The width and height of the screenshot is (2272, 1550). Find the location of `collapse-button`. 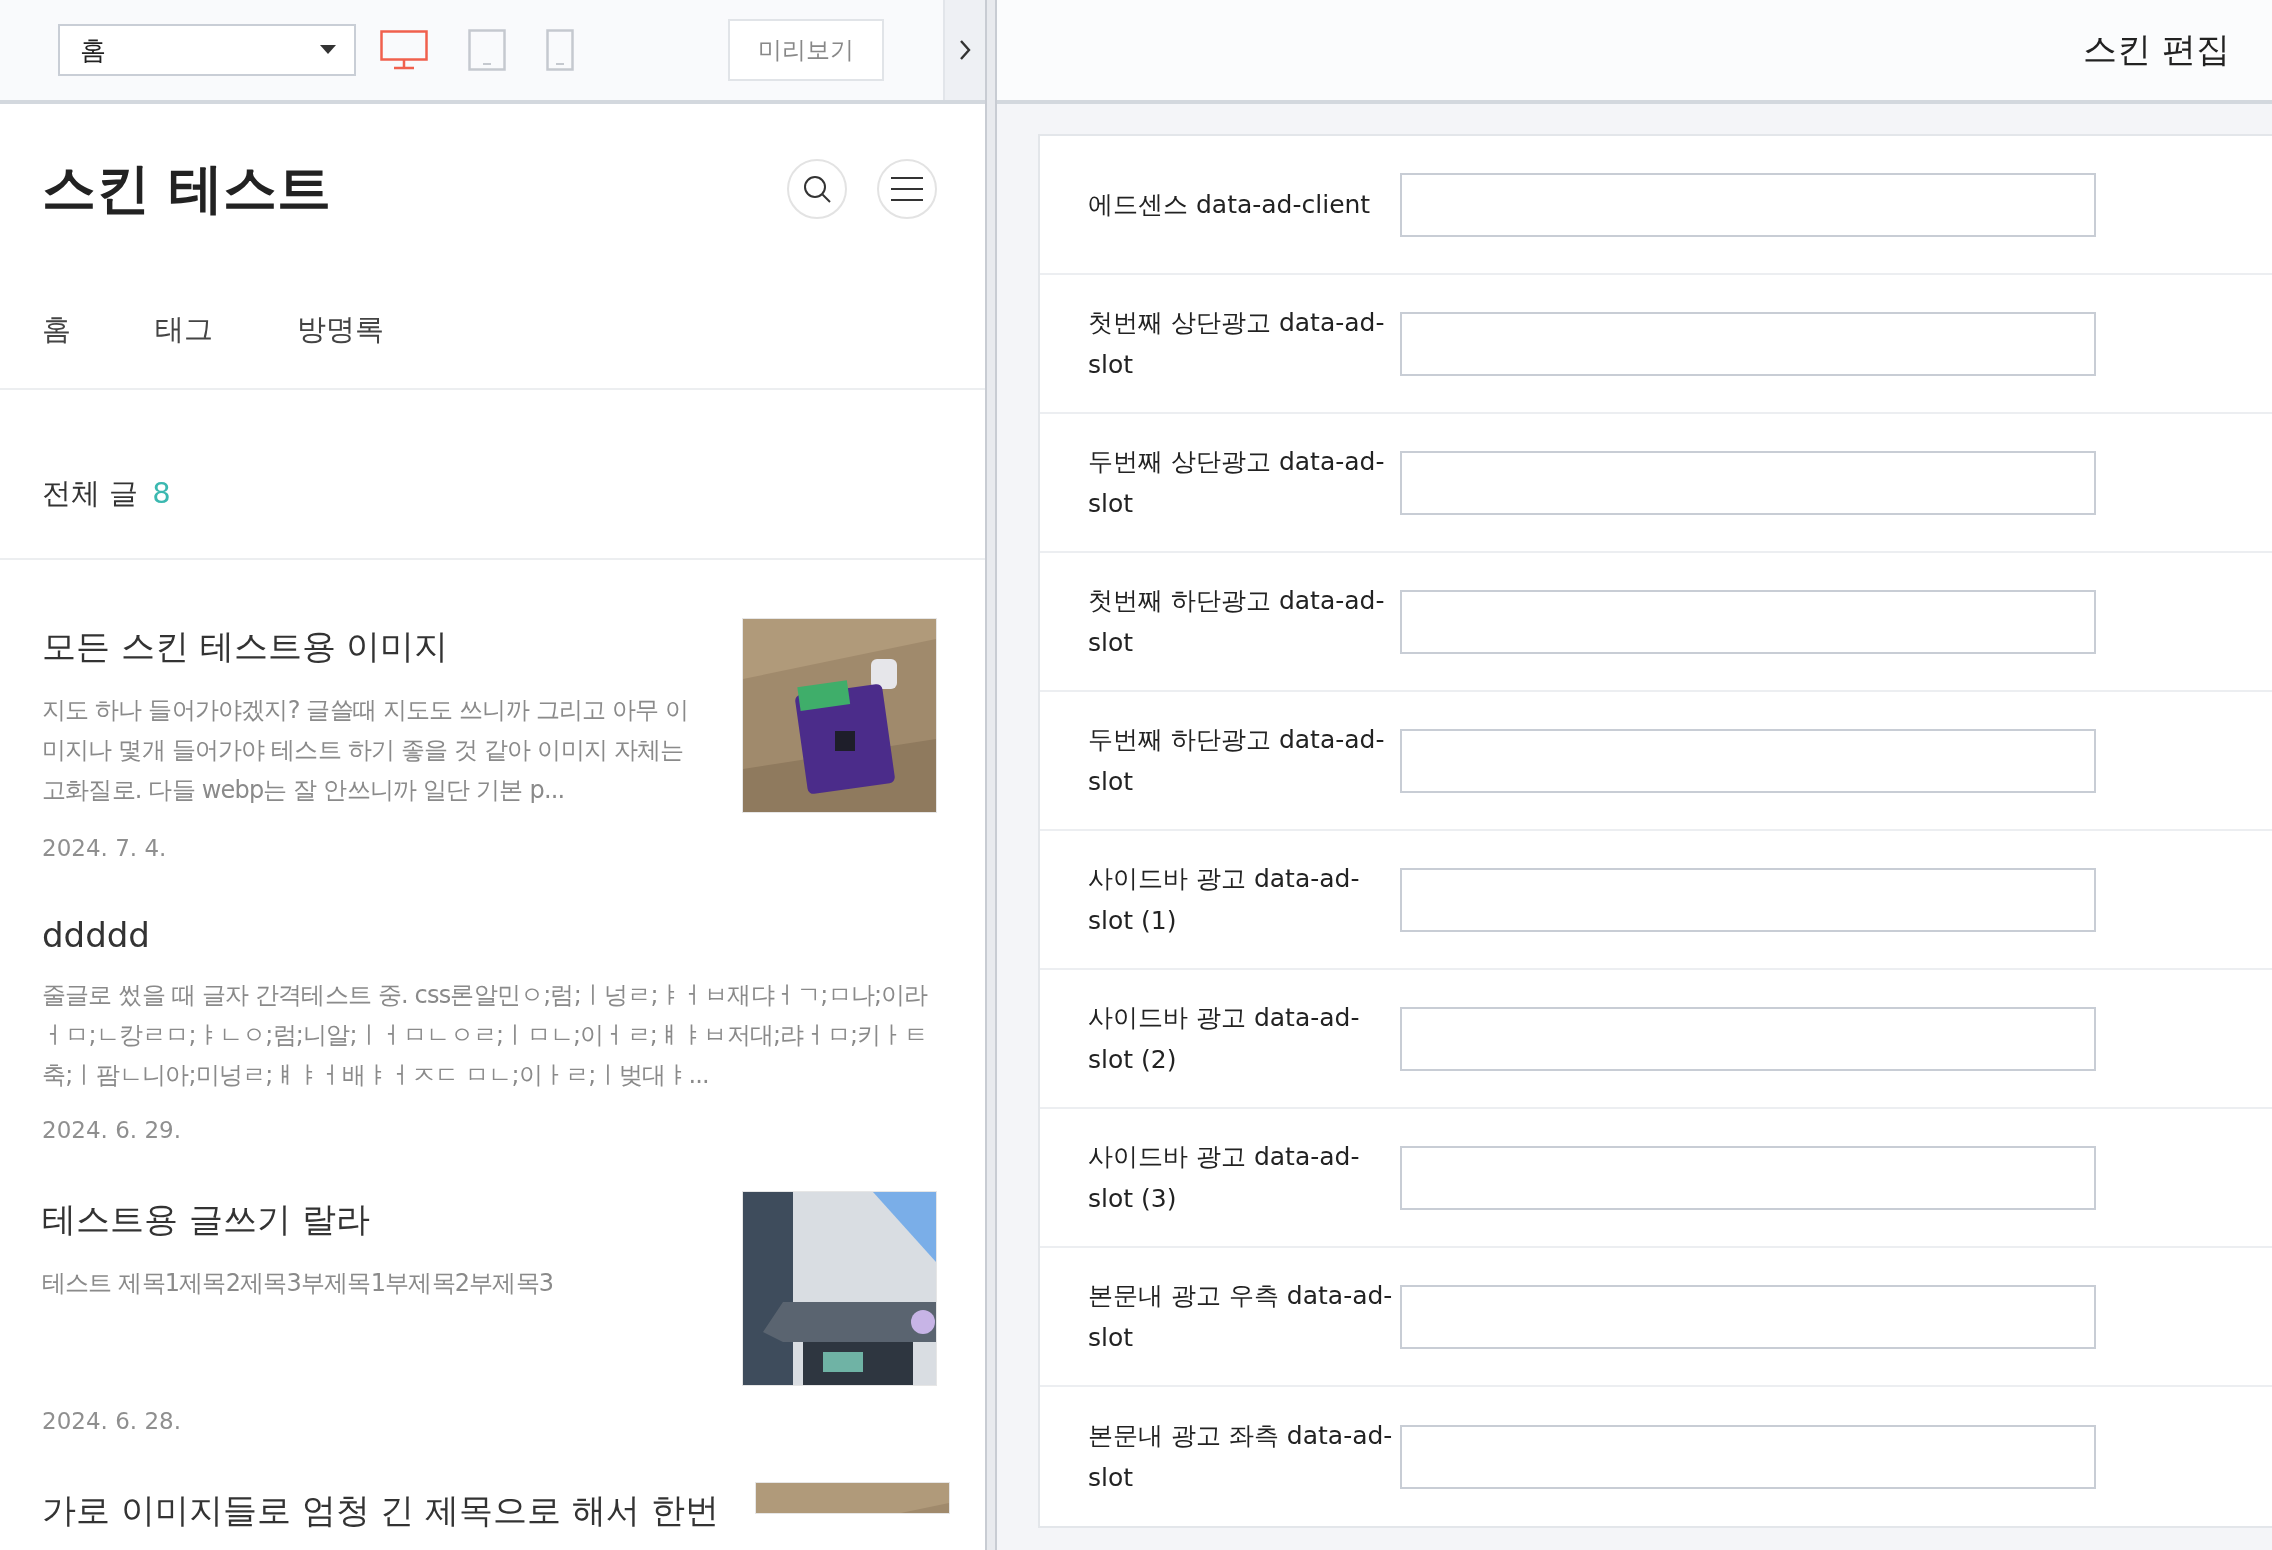

collapse-button is located at coordinates (964, 50).